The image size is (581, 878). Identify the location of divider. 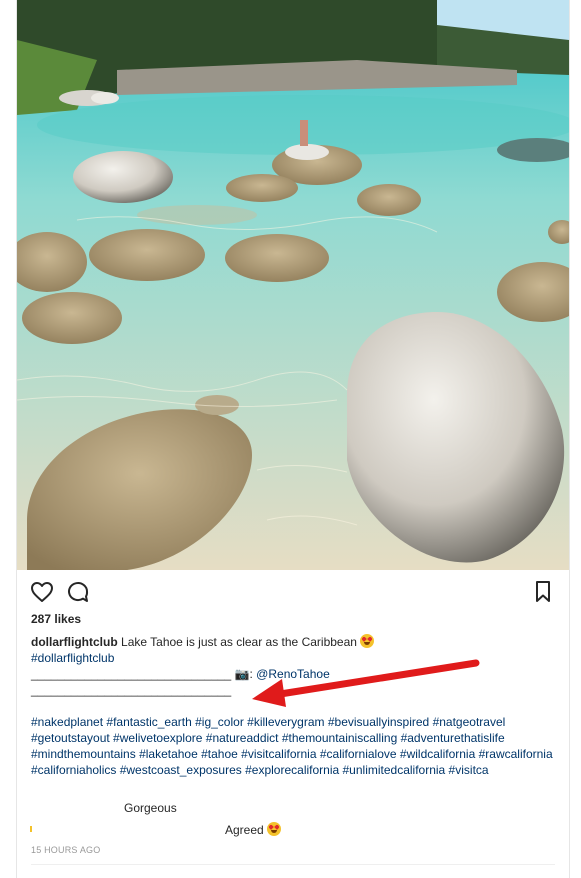
(293, 864).